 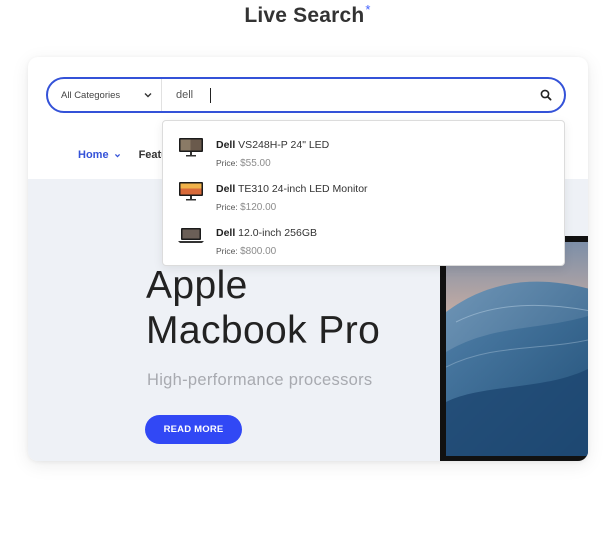 I want to click on main-nav: Home Featu, so click(x=122, y=155).